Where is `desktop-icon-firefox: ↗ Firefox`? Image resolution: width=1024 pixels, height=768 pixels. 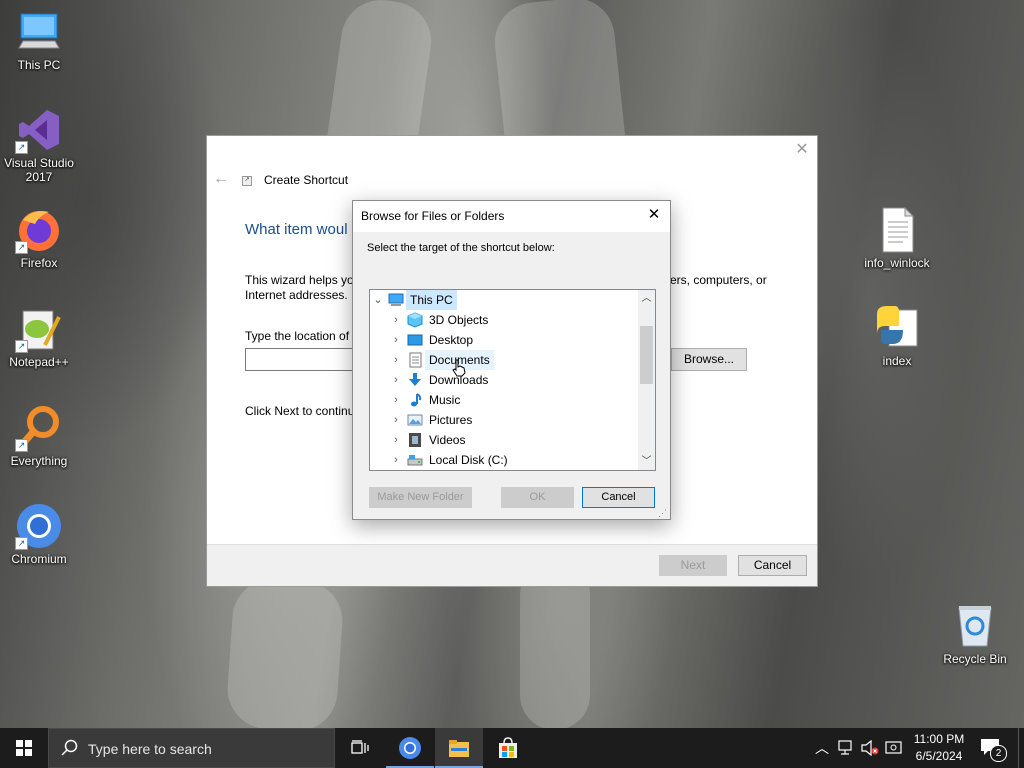 desktop-icon-firefox: ↗ Firefox is located at coordinates (39, 238).